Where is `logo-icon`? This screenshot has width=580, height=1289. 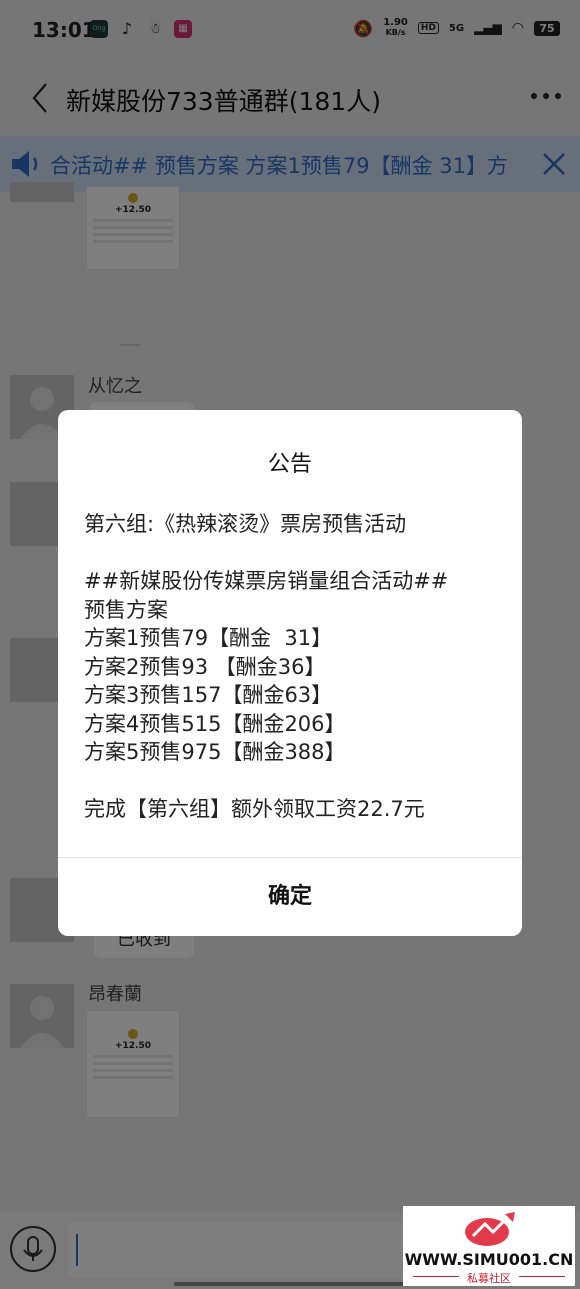
logo-icon is located at coordinates (490, 1229).